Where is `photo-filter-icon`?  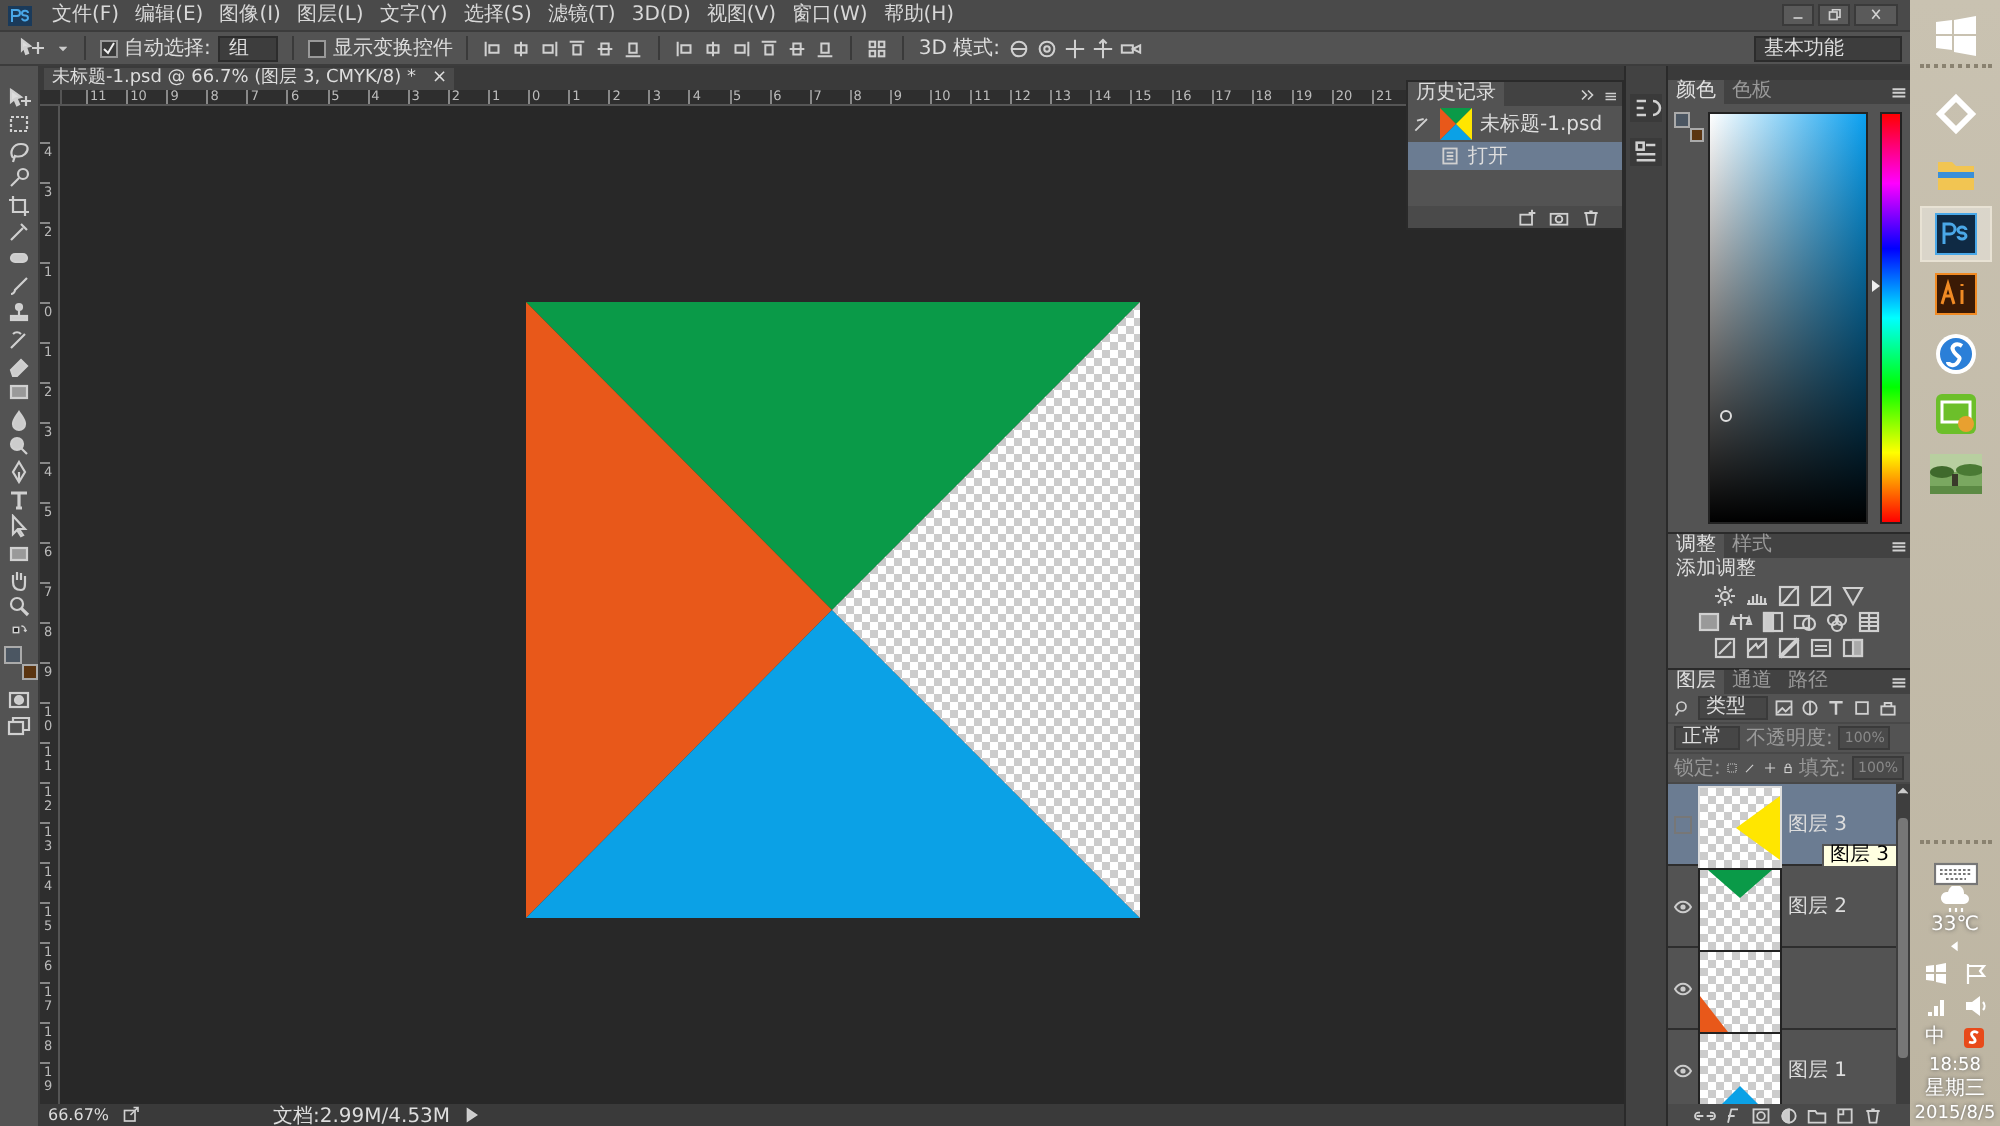
photo-filter-icon is located at coordinates (1805, 622).